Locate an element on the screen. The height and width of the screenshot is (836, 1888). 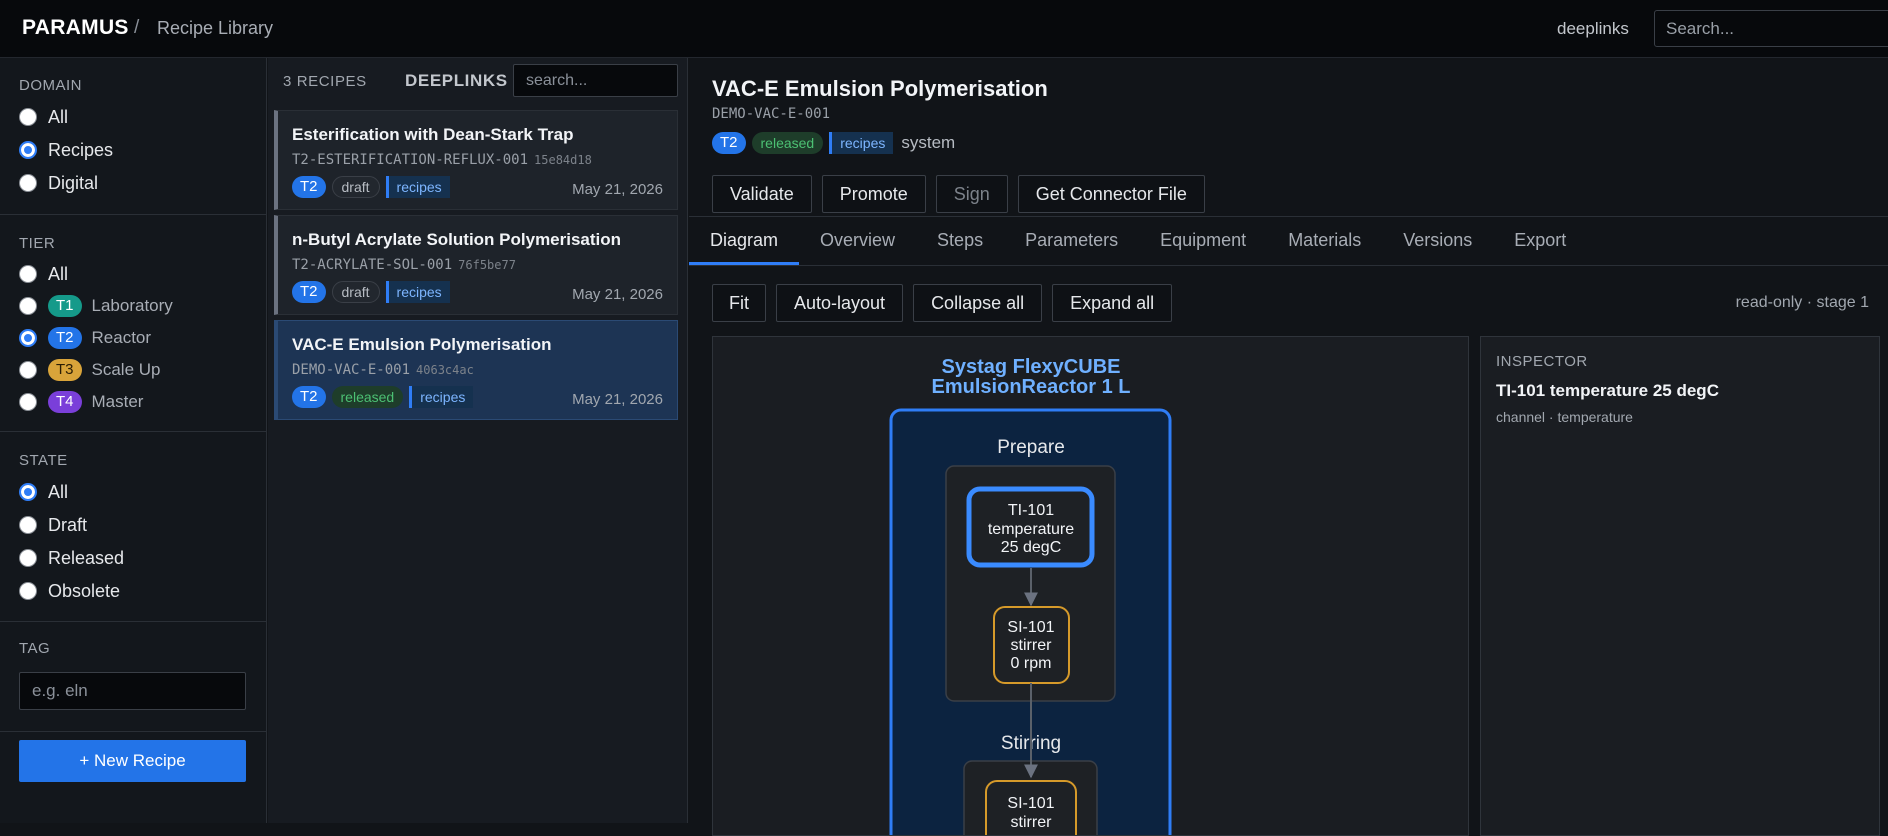
node-si-101-stirring-line1: SI-101 is located at coordinates (1030, 803).